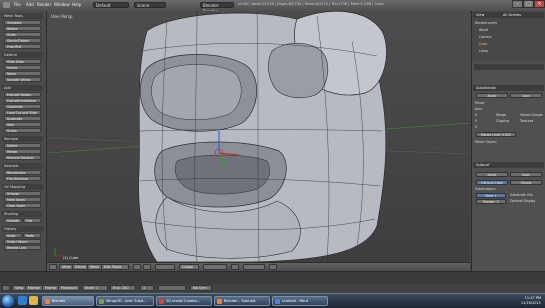 The image size is (545, 308). I want to click on apply-button: Apply, so click(492, 174).